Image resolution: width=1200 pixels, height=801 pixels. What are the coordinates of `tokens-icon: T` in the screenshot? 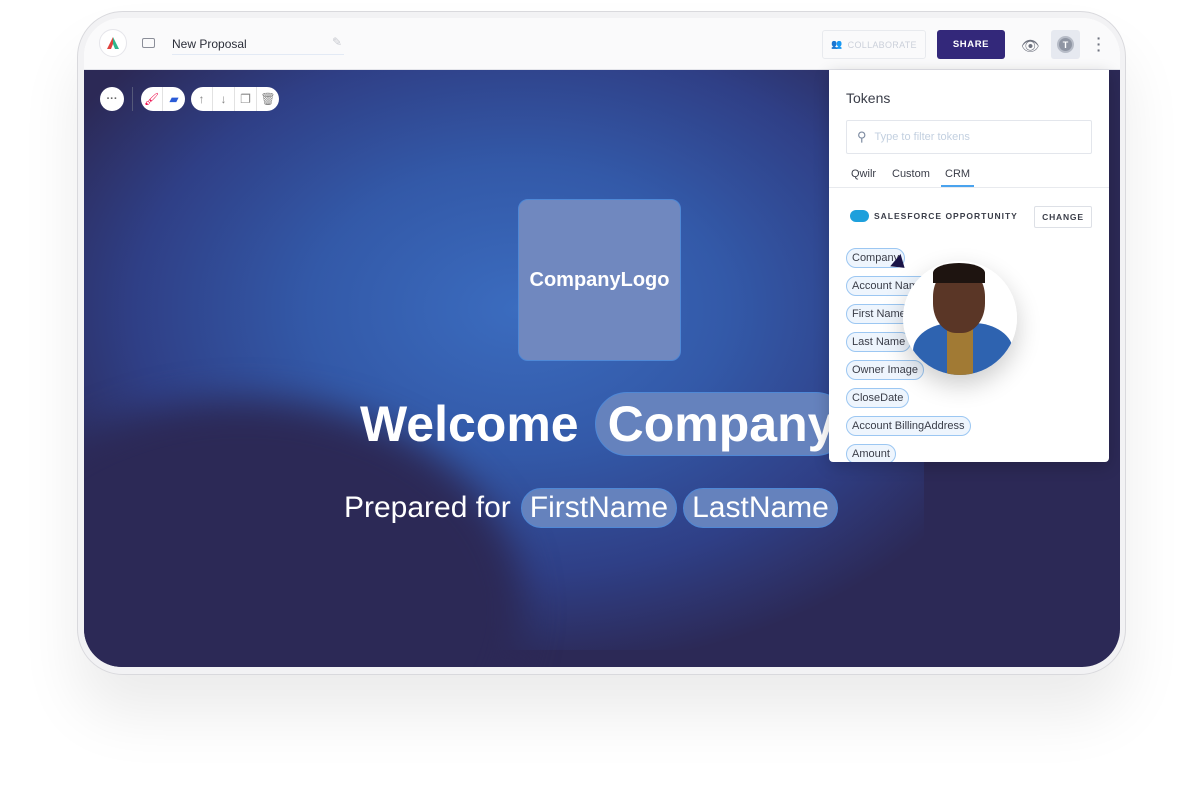 It's located at (1065, 44).